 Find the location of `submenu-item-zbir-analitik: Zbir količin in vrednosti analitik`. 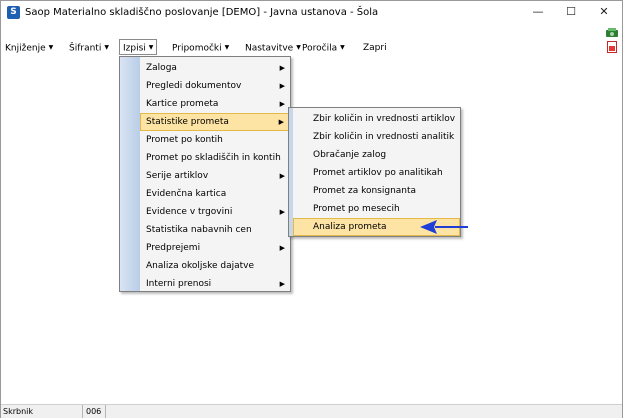

submenu-item-zbir-analitik: Zbir količin in vrednosti analitik is located at coordinates (376, 137).